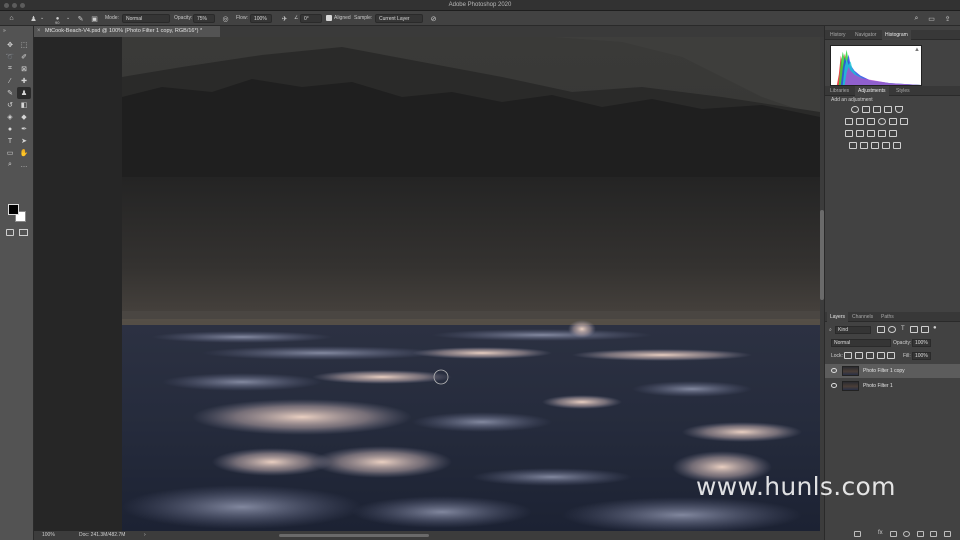  Describe the element at coordinates (882, 121) in the screenshot. I see `photo-filter-icon` at that location.